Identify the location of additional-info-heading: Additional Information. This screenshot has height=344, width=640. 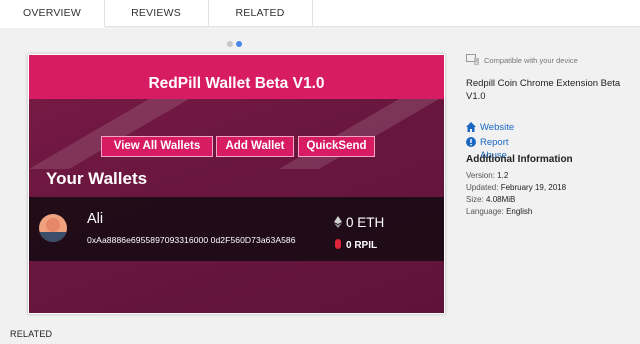
(519, 159).